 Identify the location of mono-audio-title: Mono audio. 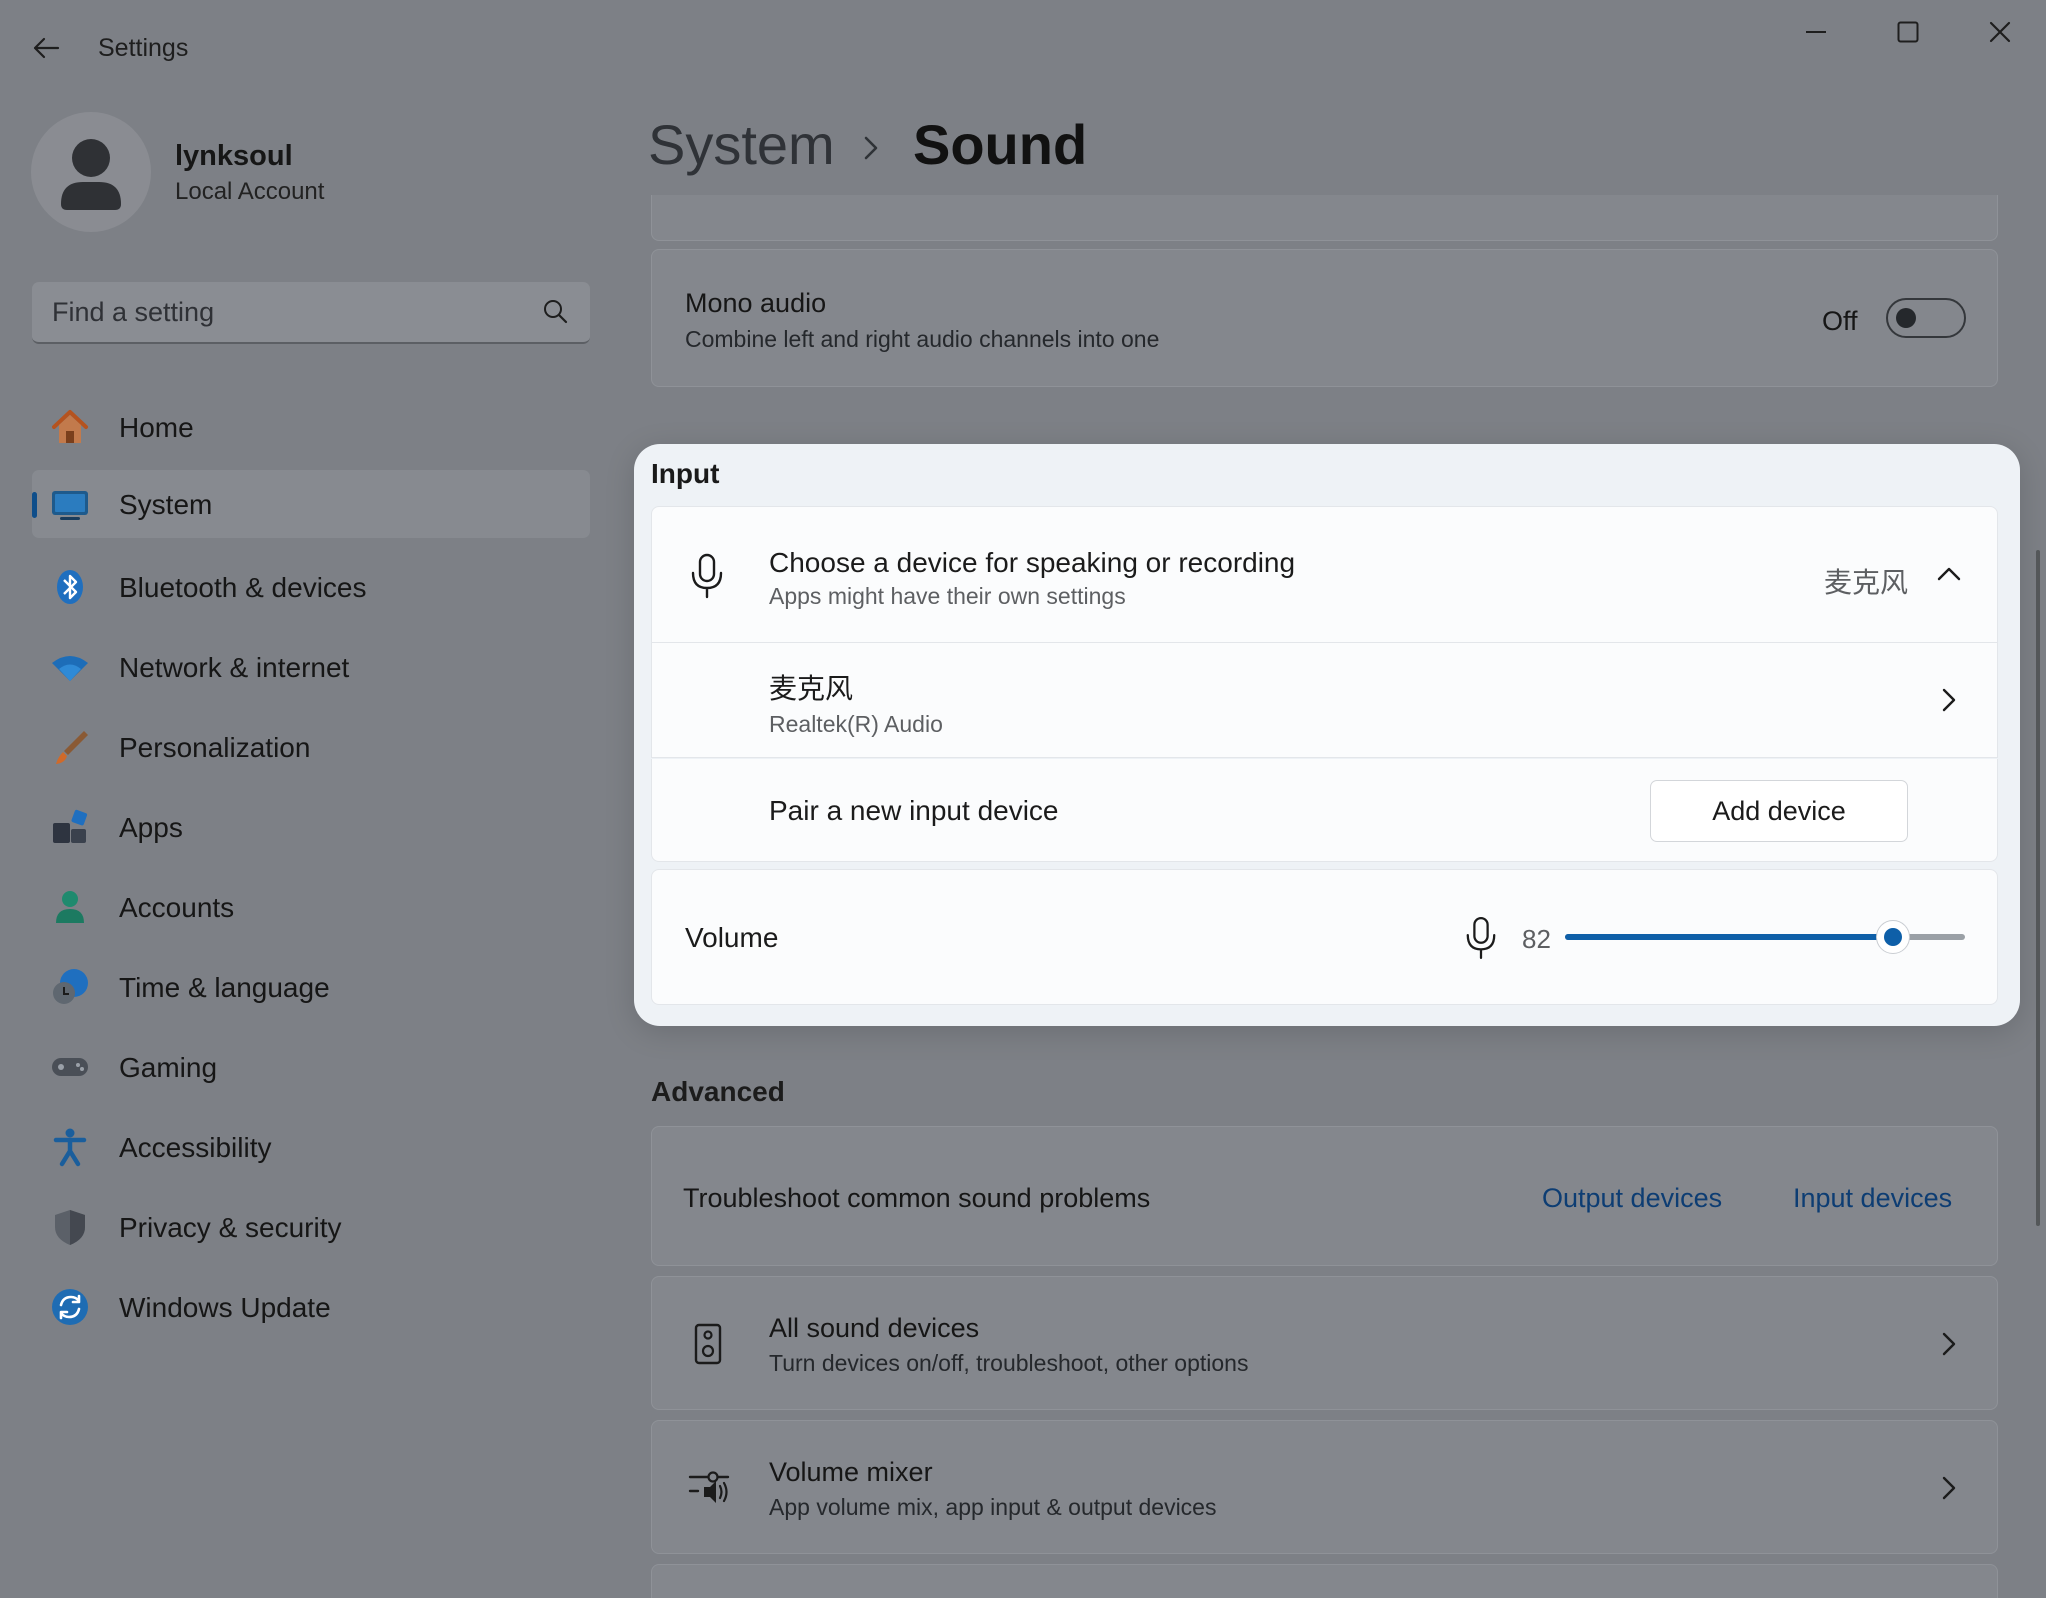
(756, 303).